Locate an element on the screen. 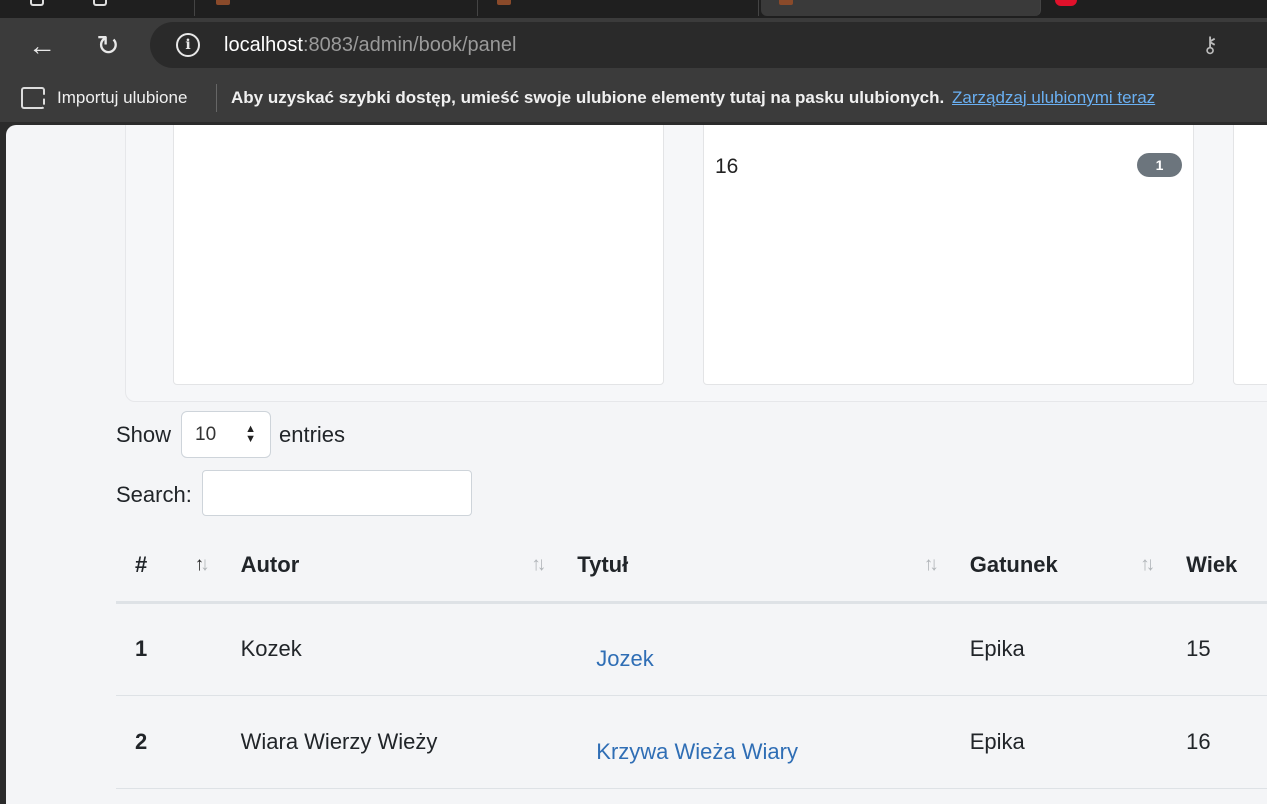 This screenshot has width=1267, height=804. stats-row: 16 1 is located at coordinates (948, 166).